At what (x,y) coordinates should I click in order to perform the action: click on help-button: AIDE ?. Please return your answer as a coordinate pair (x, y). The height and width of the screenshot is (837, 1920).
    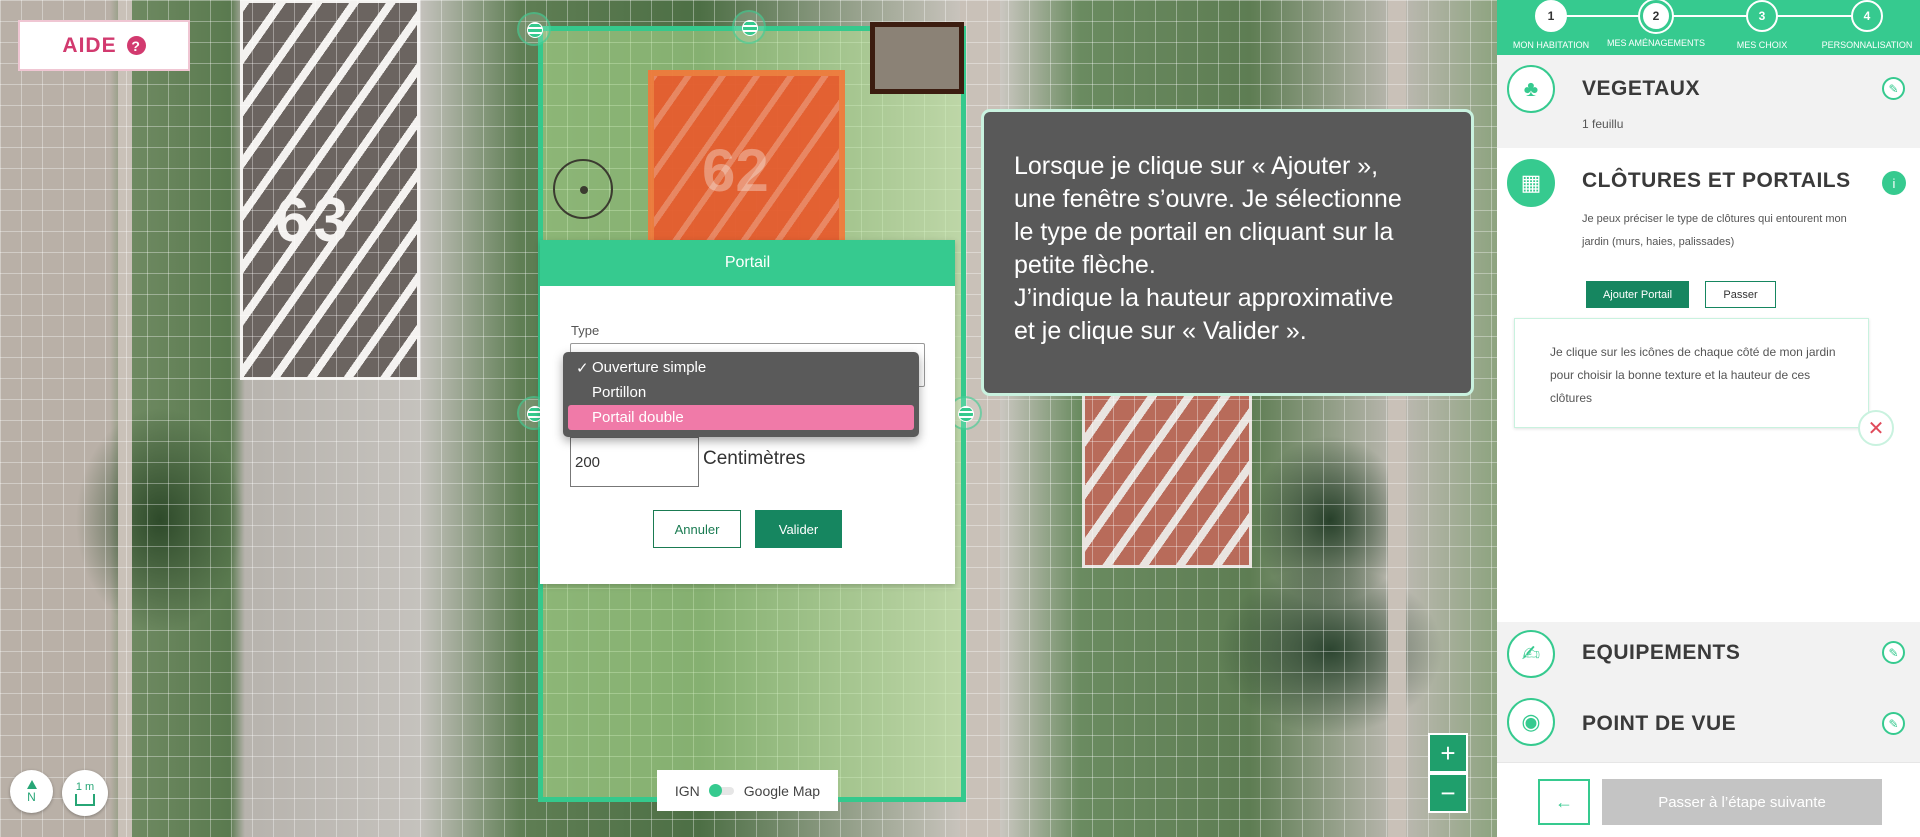
    Looking at the image, I should click on (104, 45).